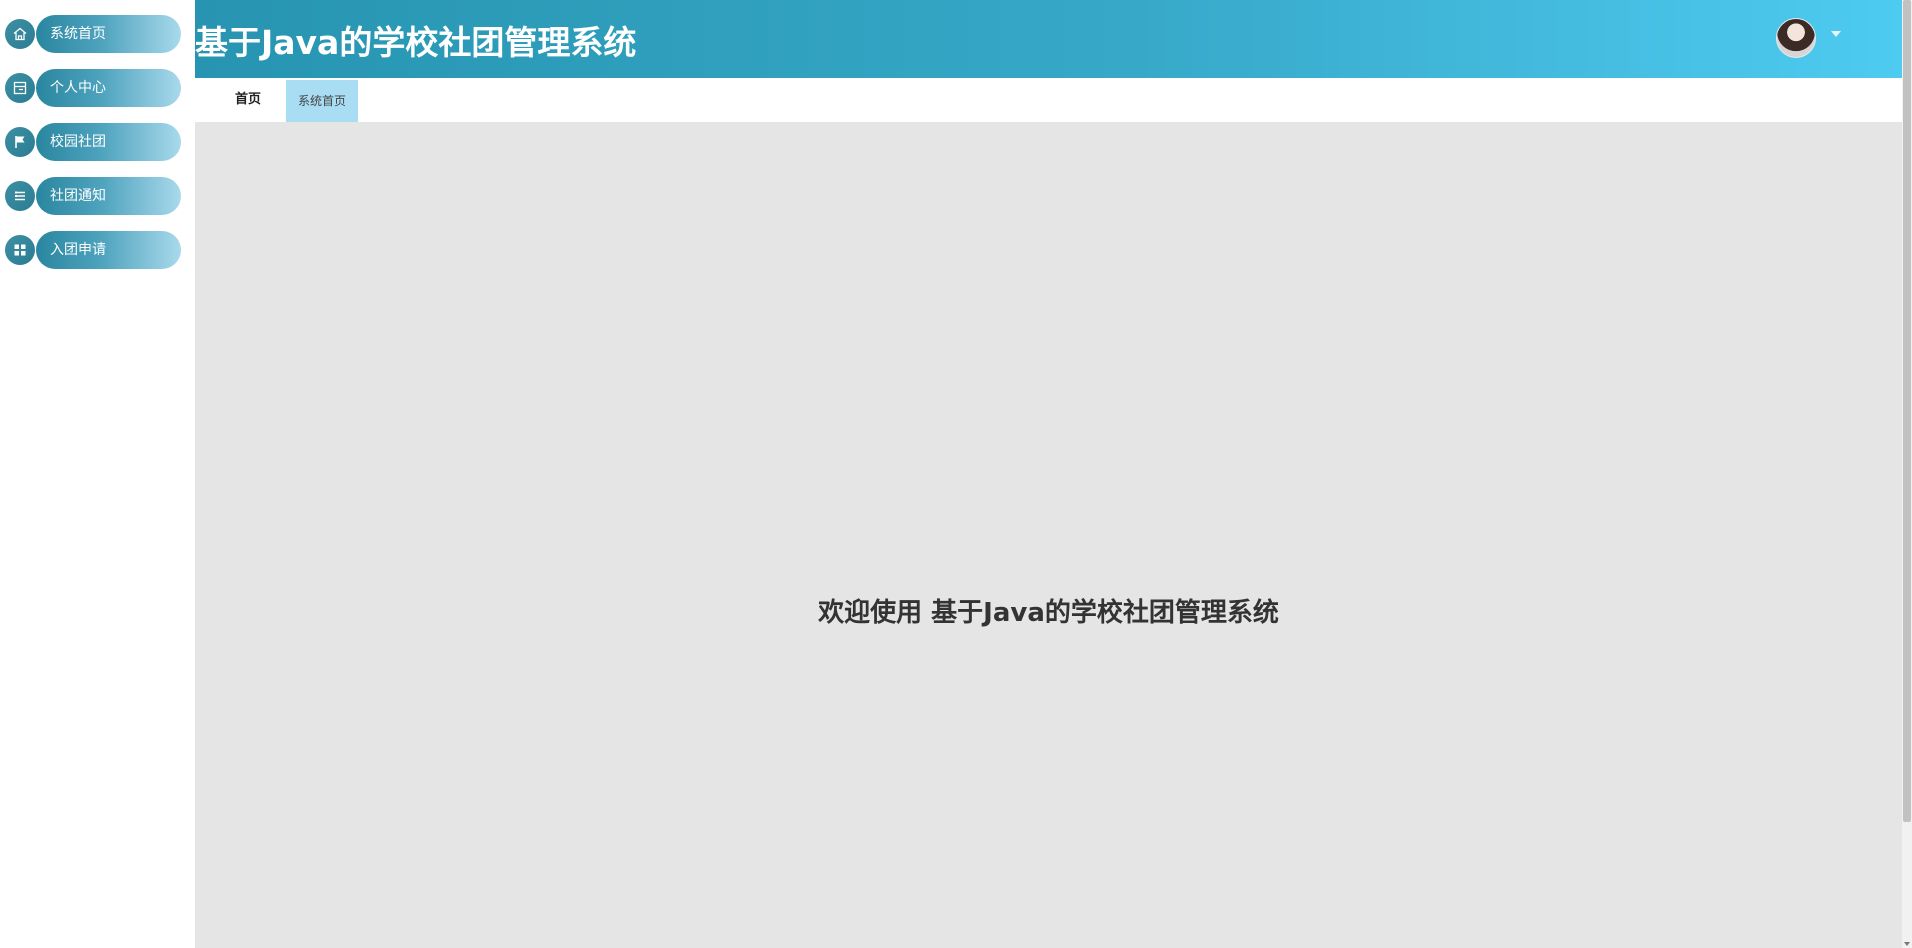 The image size is (1912, 948). What do you see at coordinates (108, 250) in the screenshot?
I see `sidebar-item-label: 入团申请` at bounding box center [108, 250].